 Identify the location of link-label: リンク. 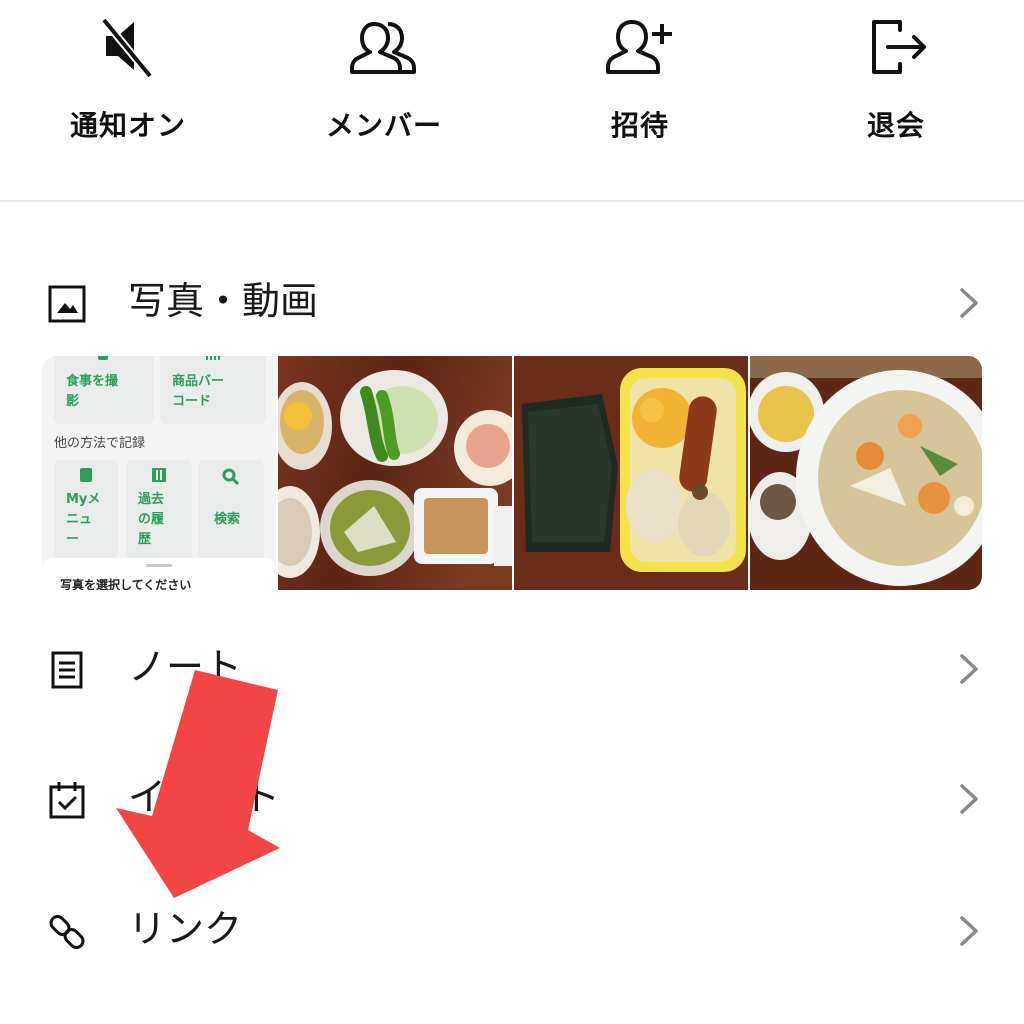
(185, 929).